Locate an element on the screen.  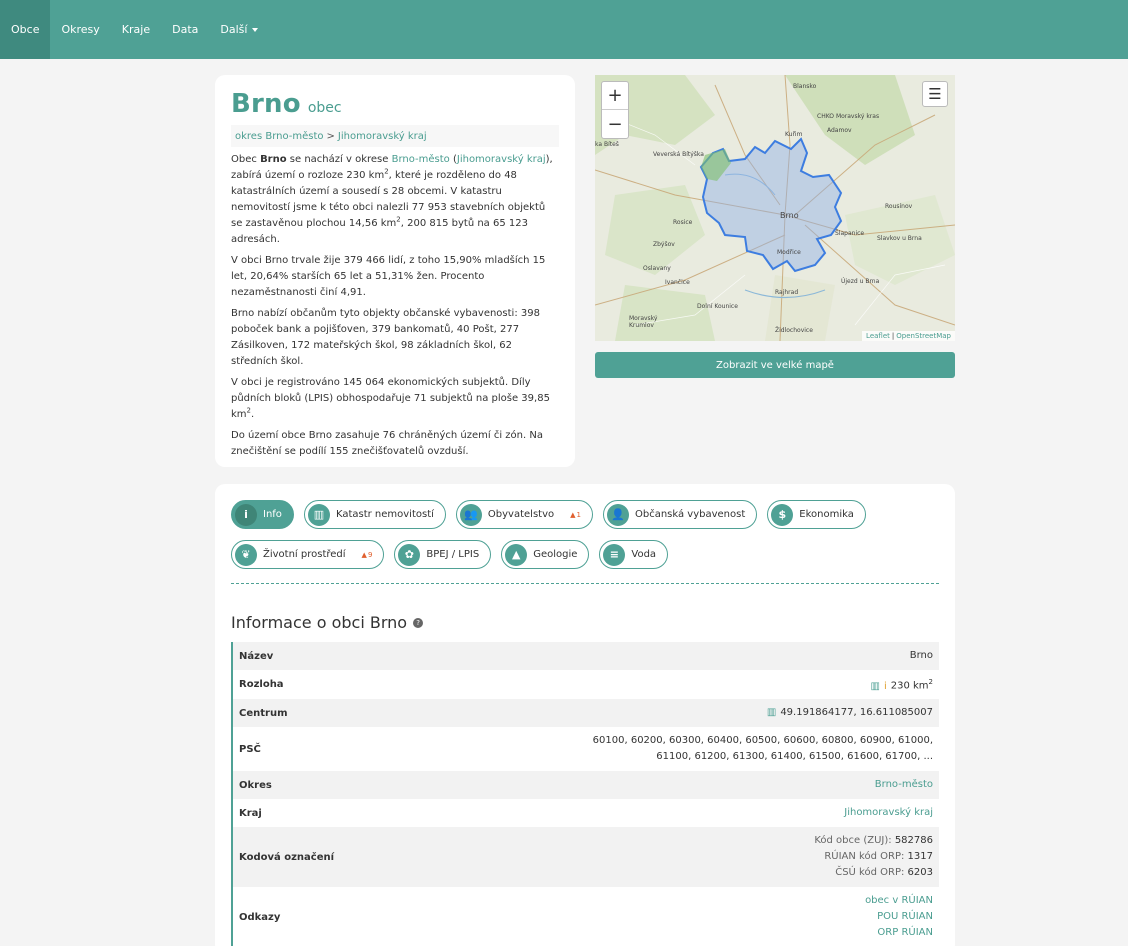
tab-geologie: ▲ Geologie is located at coordinates (545, 554).